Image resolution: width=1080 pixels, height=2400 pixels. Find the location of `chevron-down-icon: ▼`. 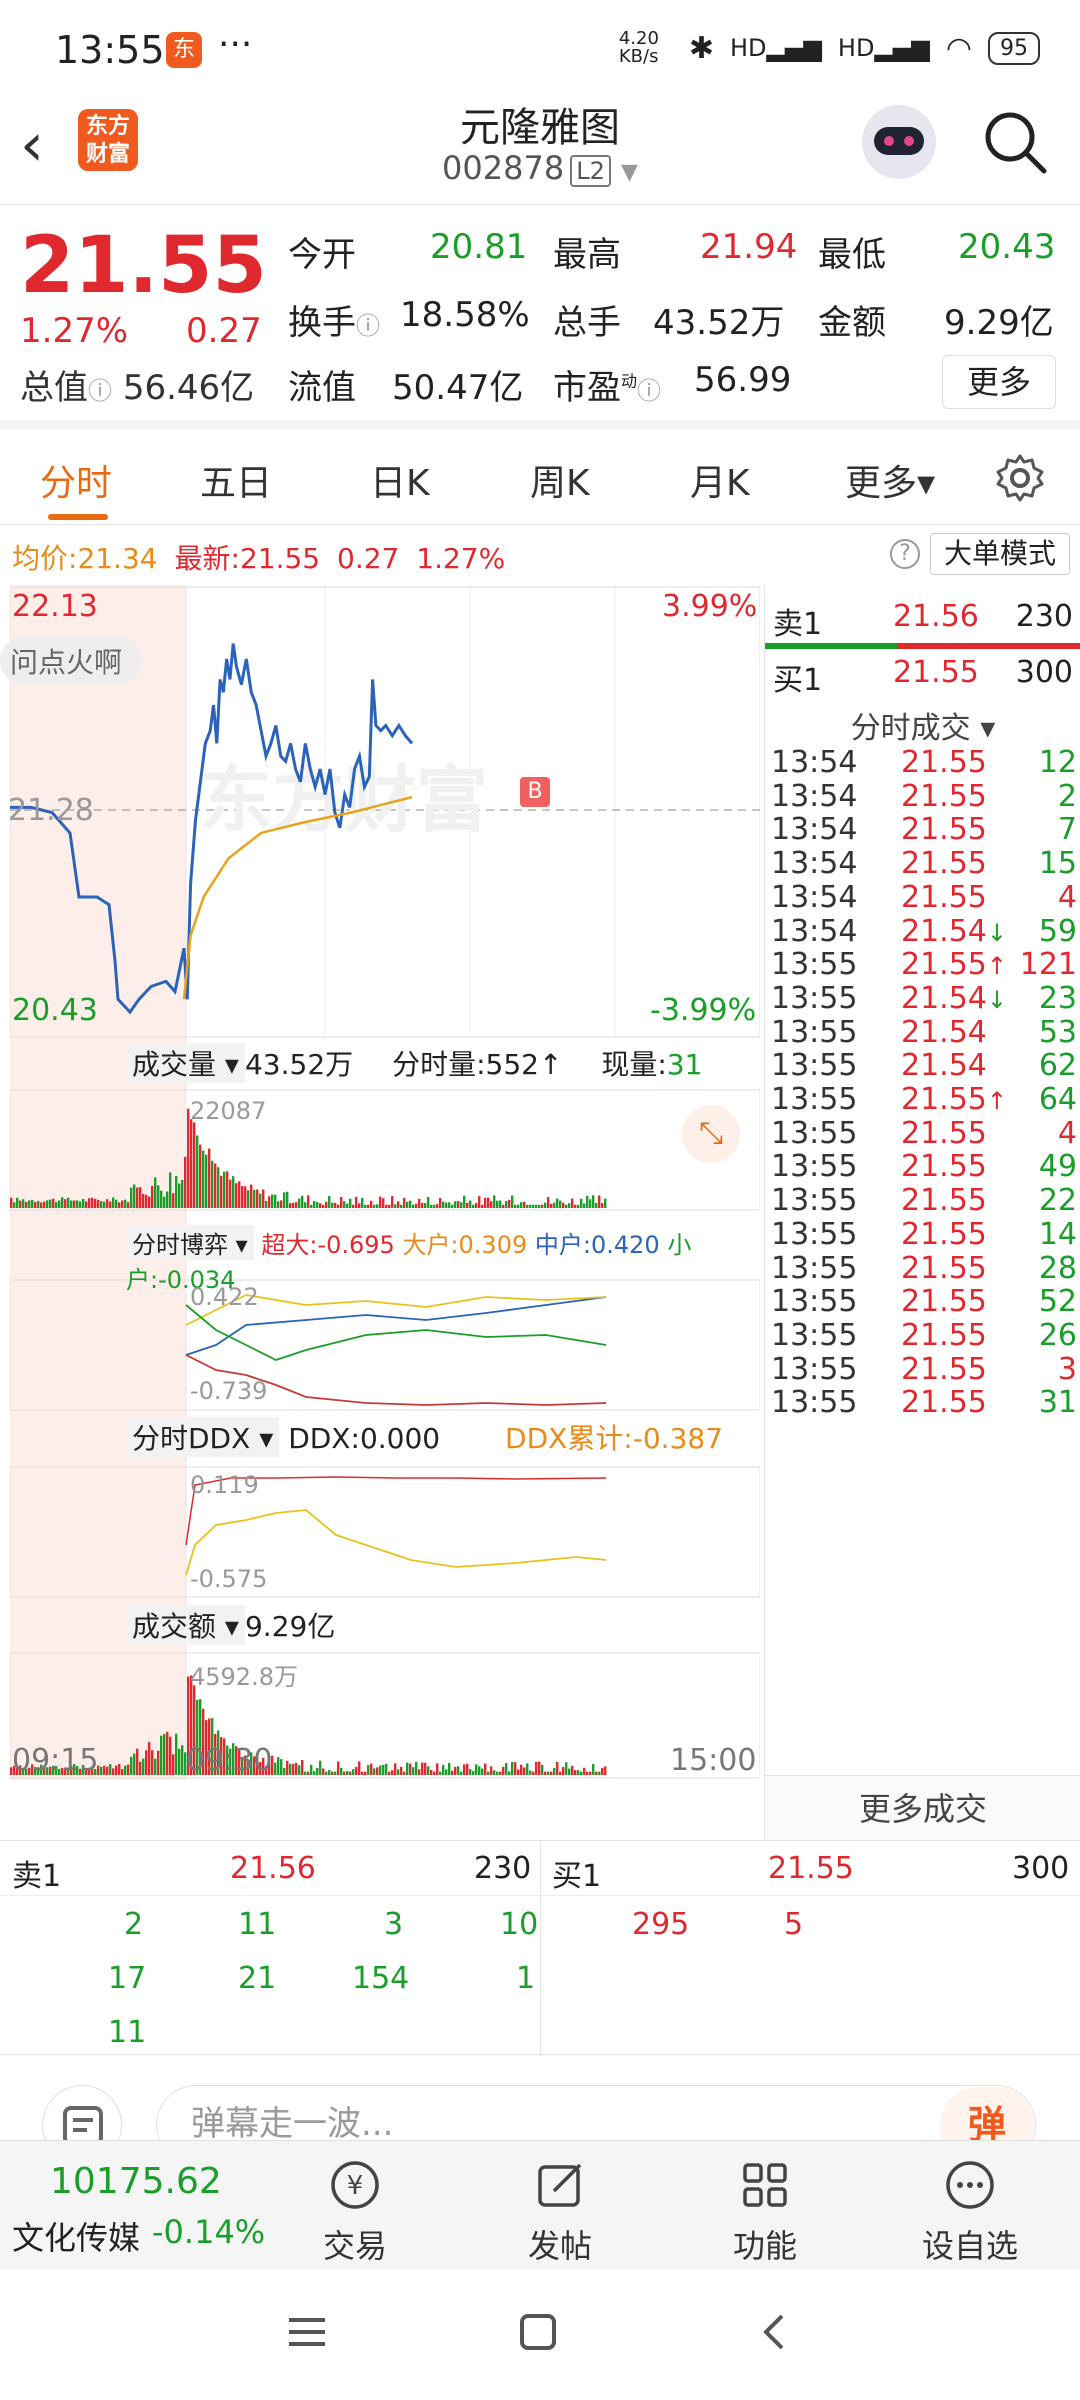

chevron-down-icon: ▼ is located at coordinates (629, 172).